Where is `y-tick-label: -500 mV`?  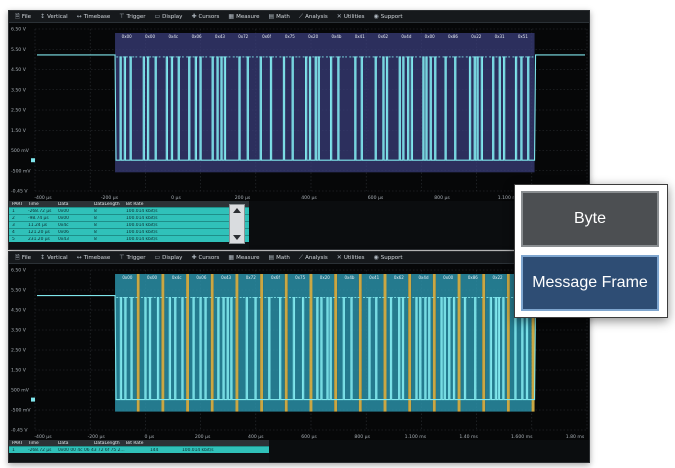 y-tick-label: -500 mV is located at coordinates (21, 171).